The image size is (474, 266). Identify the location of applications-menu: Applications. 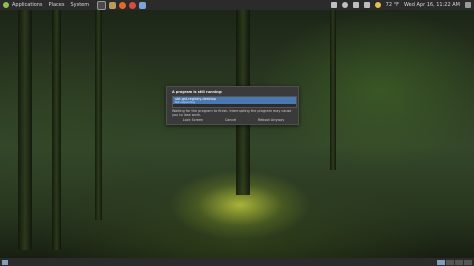
(23, 5).